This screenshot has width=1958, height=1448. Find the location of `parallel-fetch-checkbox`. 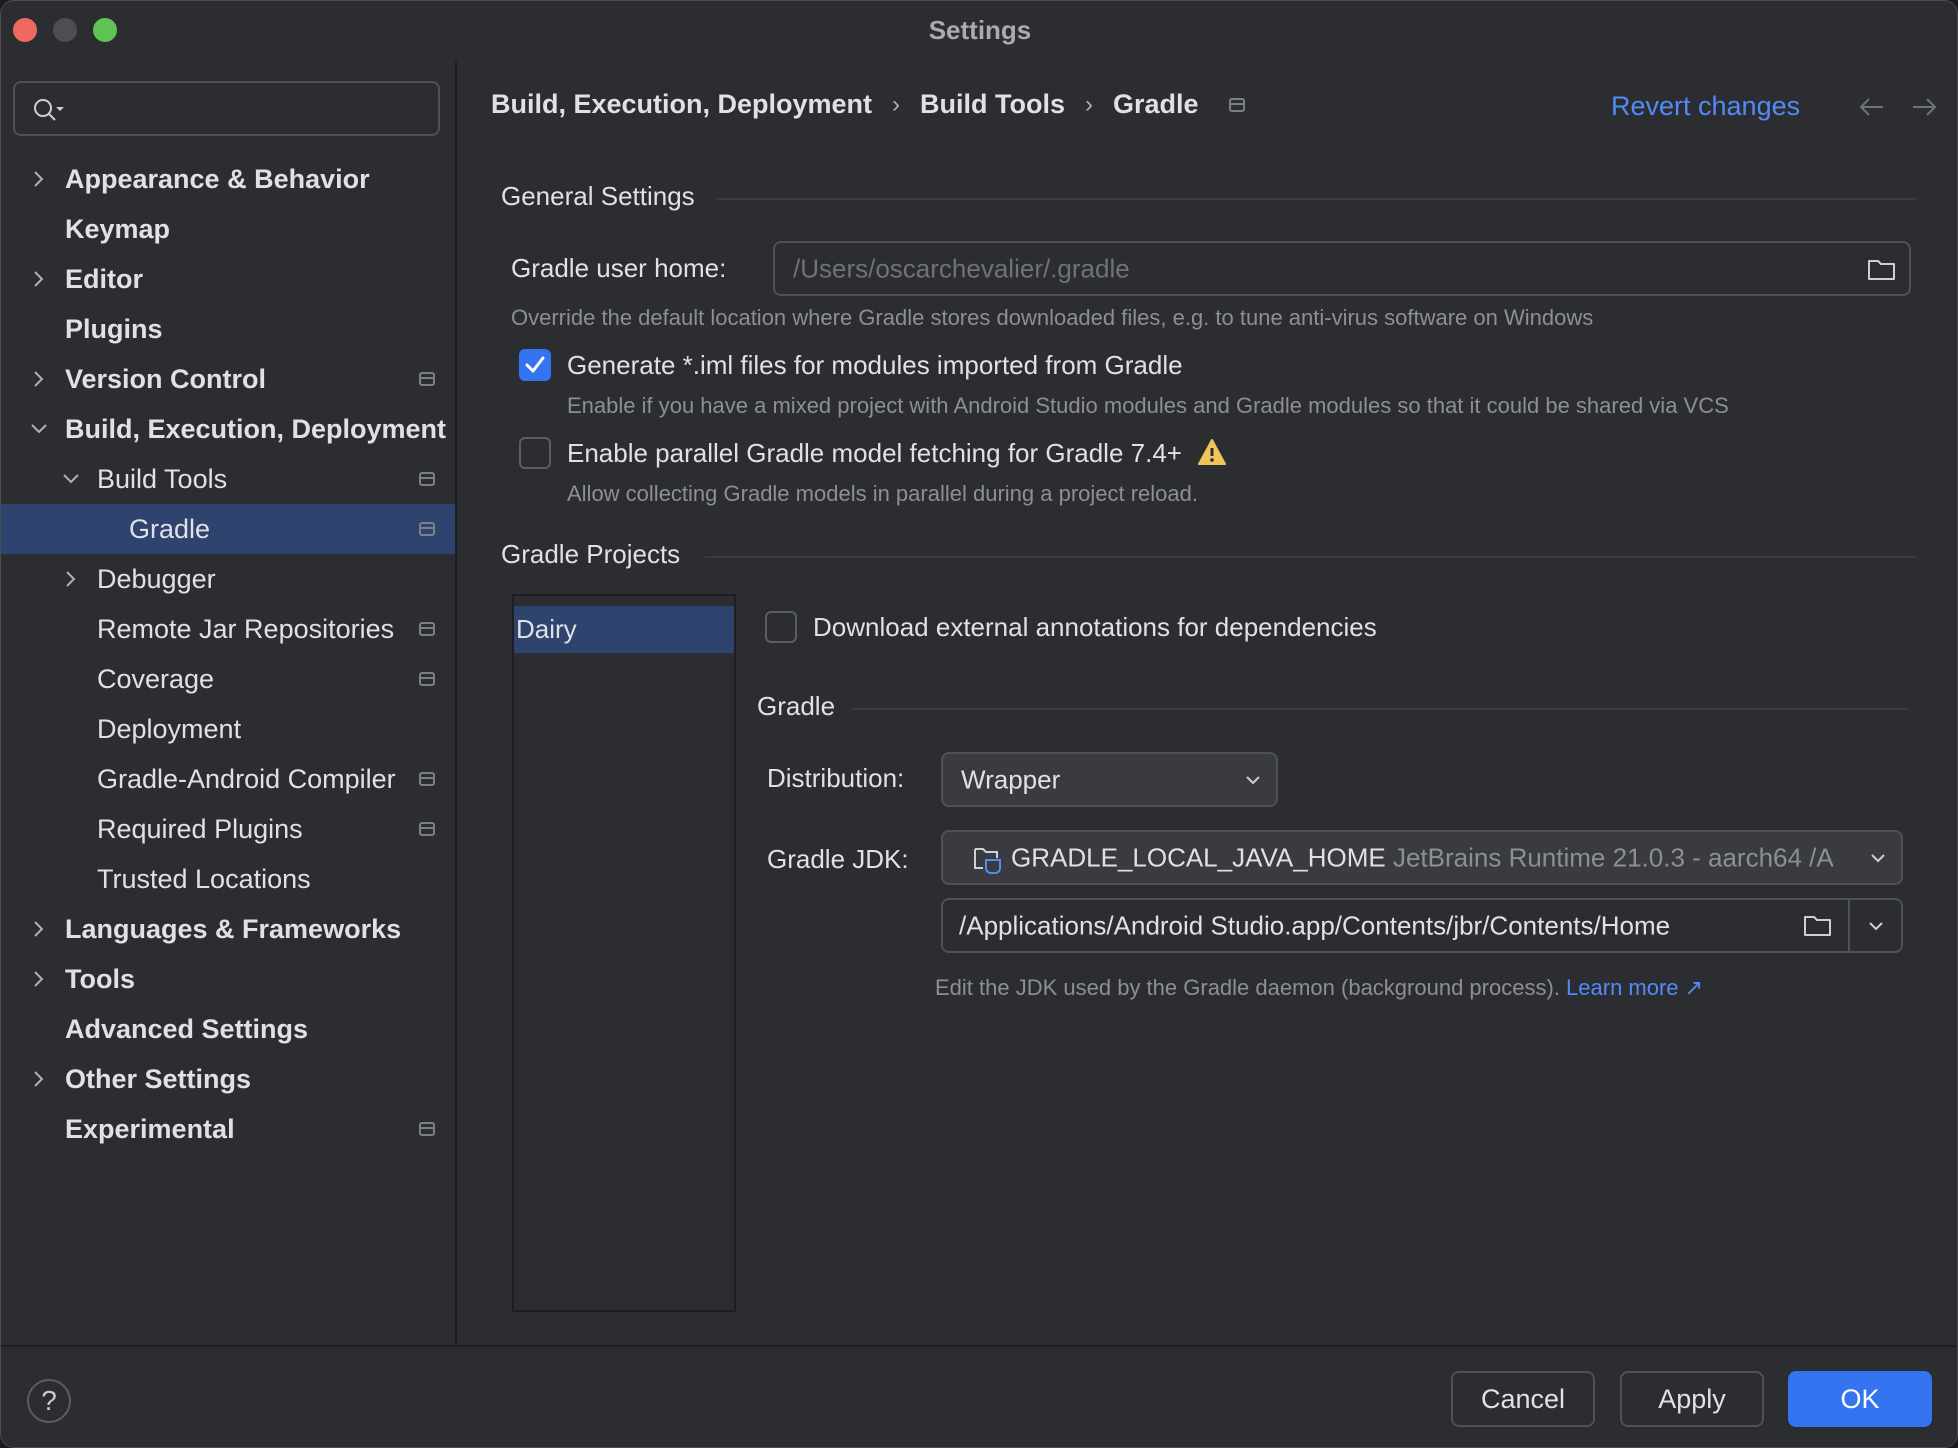

parallel-fetch-checkbox is located at coordinates (535, 453).